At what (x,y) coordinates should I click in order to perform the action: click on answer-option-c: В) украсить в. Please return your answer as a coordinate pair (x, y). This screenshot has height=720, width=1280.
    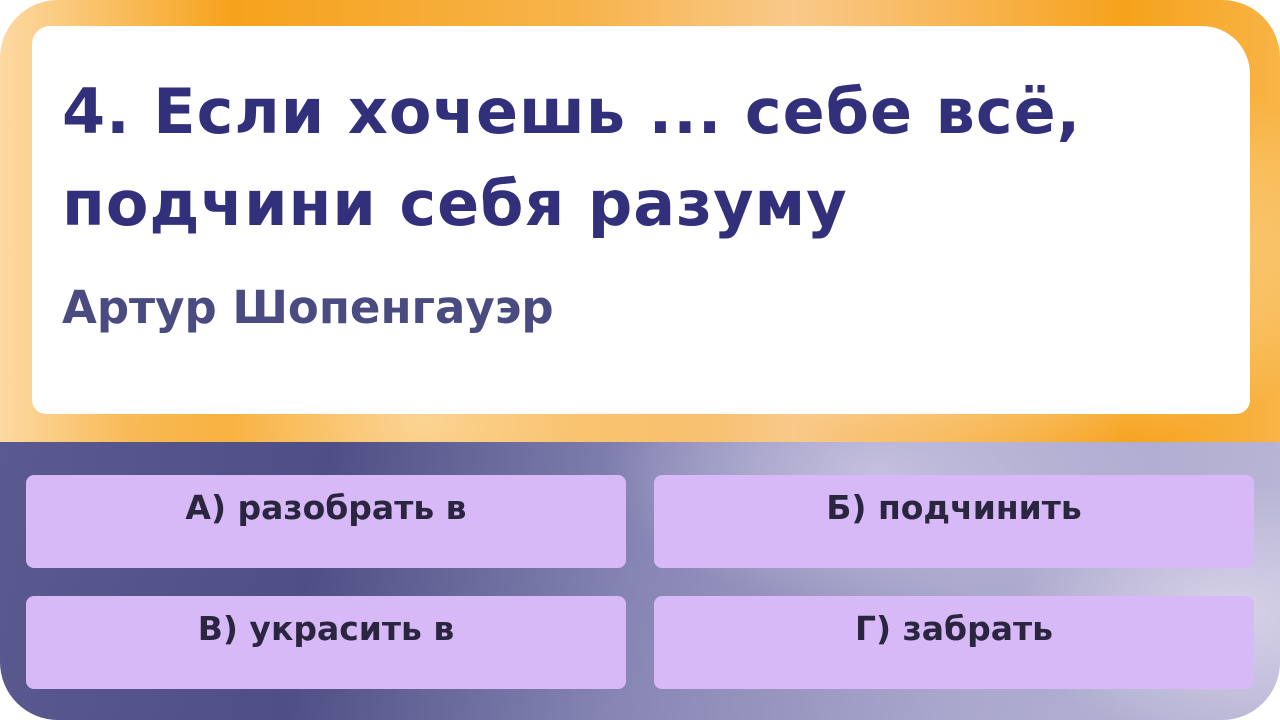
    Looking at the image, I should click on (326, 642).